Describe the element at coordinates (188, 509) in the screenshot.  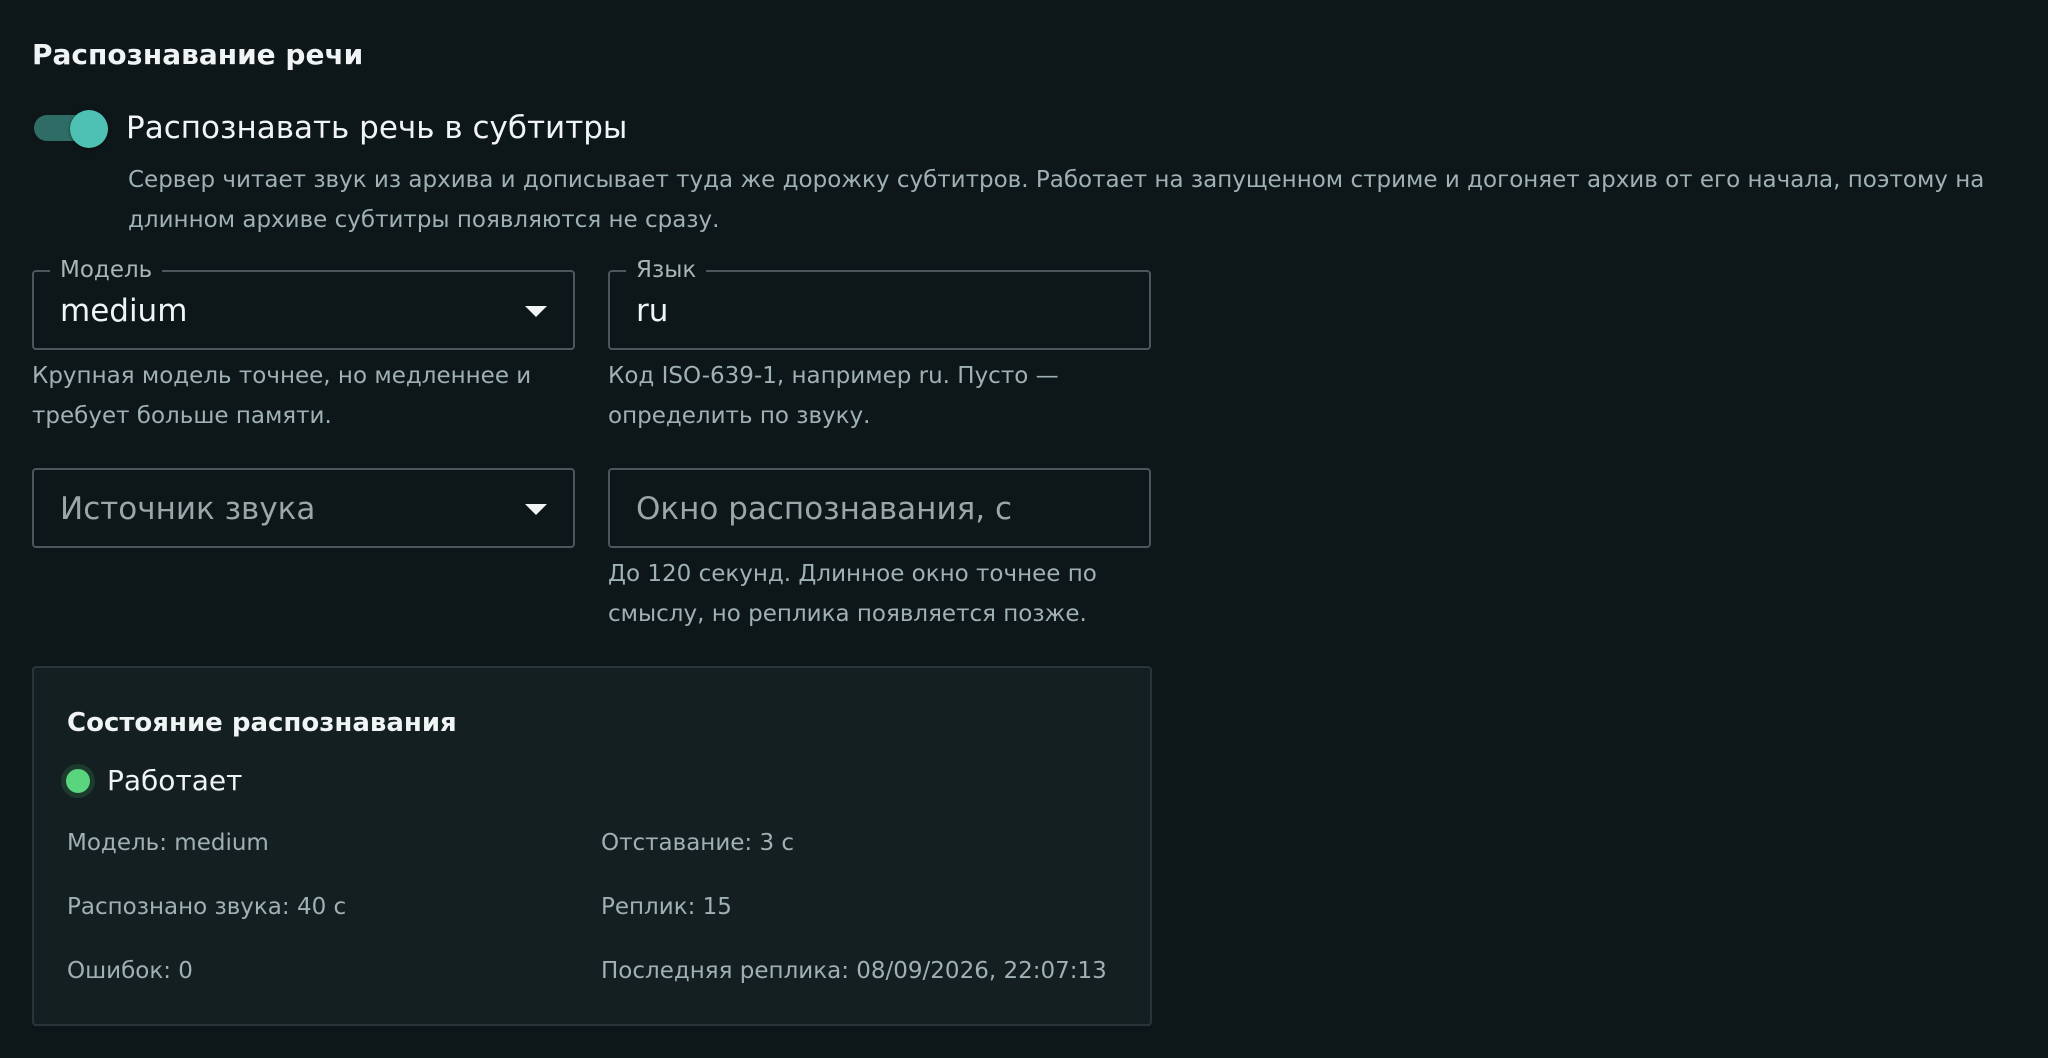
I see `audio-source-placeholder: Источник звука` at that location.